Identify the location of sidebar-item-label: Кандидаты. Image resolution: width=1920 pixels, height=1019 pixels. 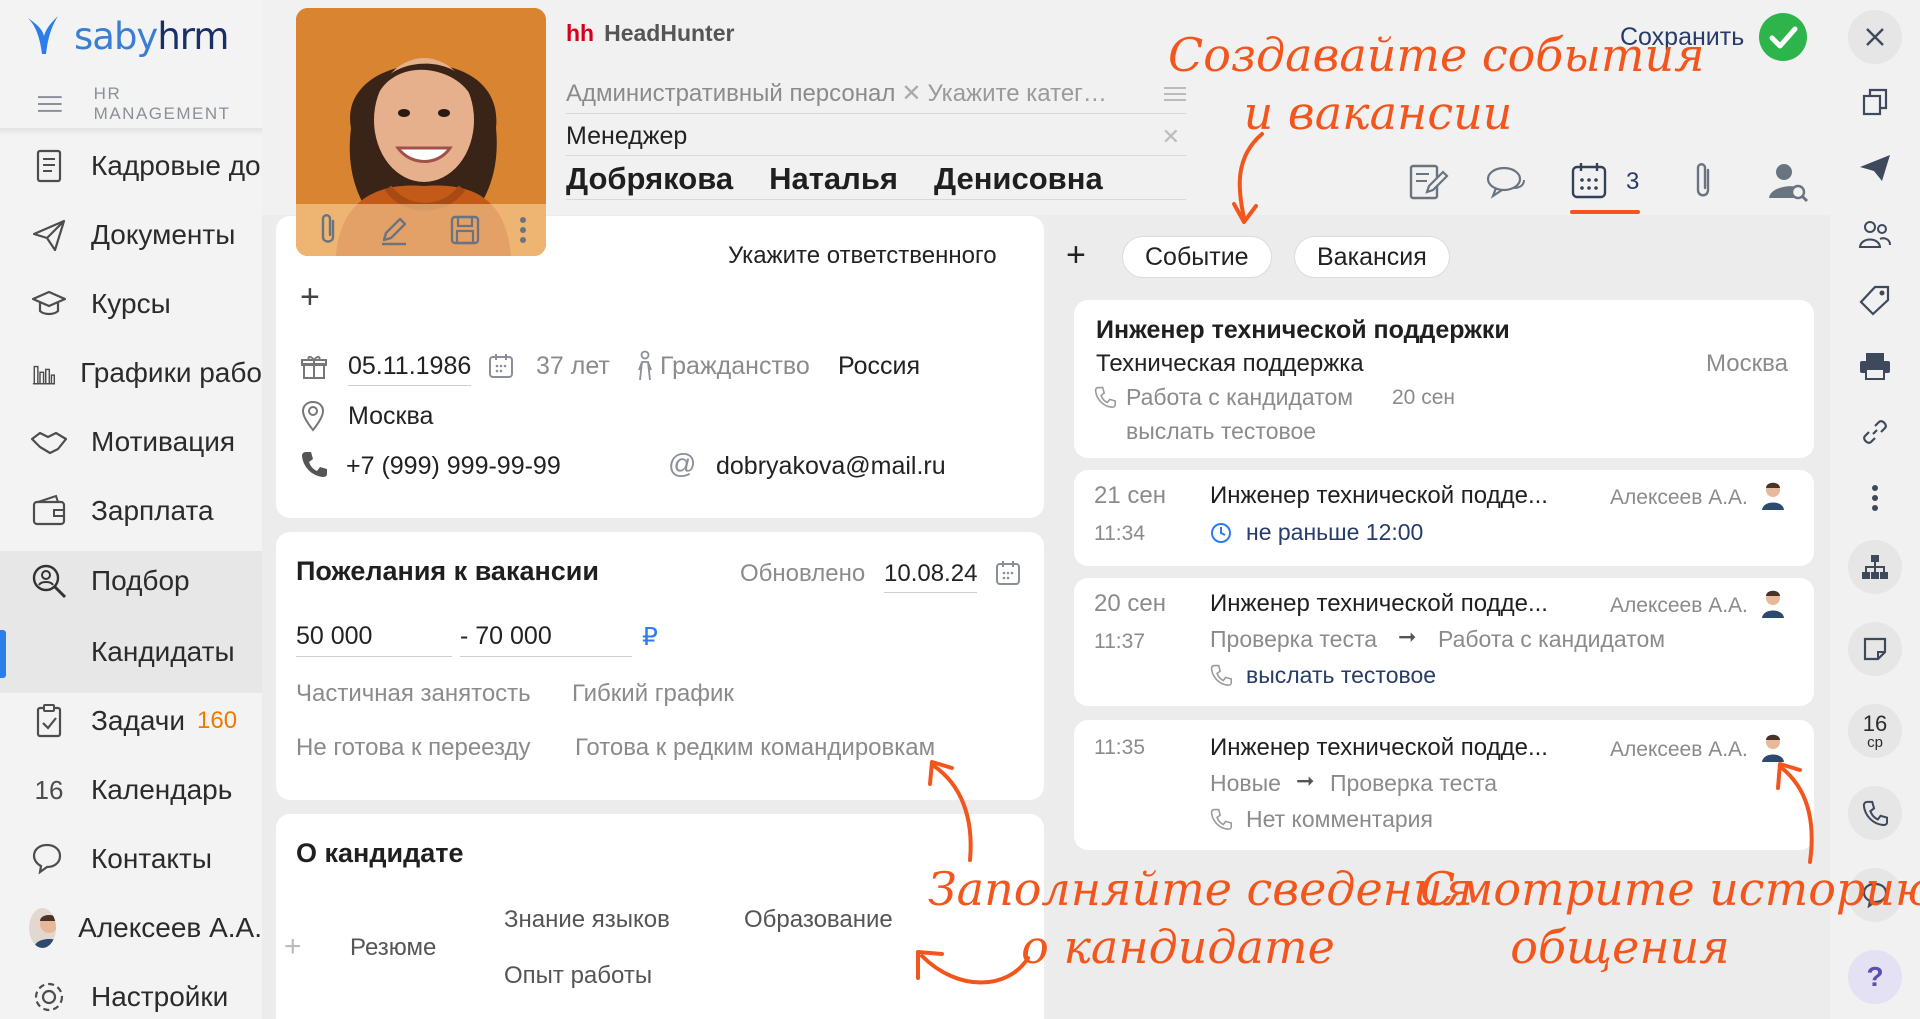
(163, 651).